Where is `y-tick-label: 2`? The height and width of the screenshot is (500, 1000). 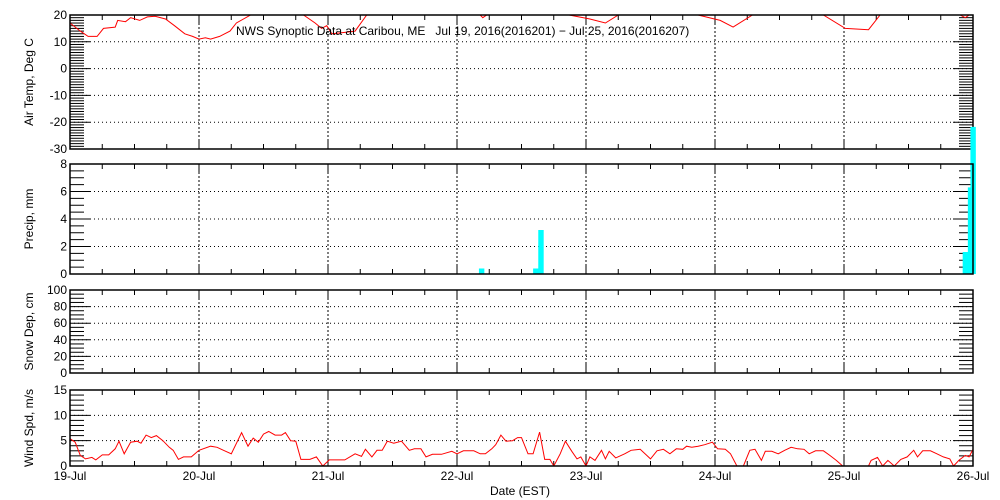 y-tick-label: 2 is located at coordinates (63, 247).